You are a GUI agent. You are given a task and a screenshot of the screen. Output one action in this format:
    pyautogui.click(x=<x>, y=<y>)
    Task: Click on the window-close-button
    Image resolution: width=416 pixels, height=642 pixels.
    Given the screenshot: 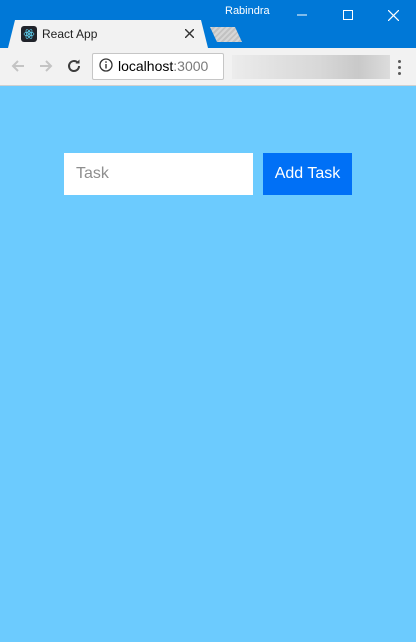 What is the action you would take?
    pyautogui.click(x=393, y=15)
    